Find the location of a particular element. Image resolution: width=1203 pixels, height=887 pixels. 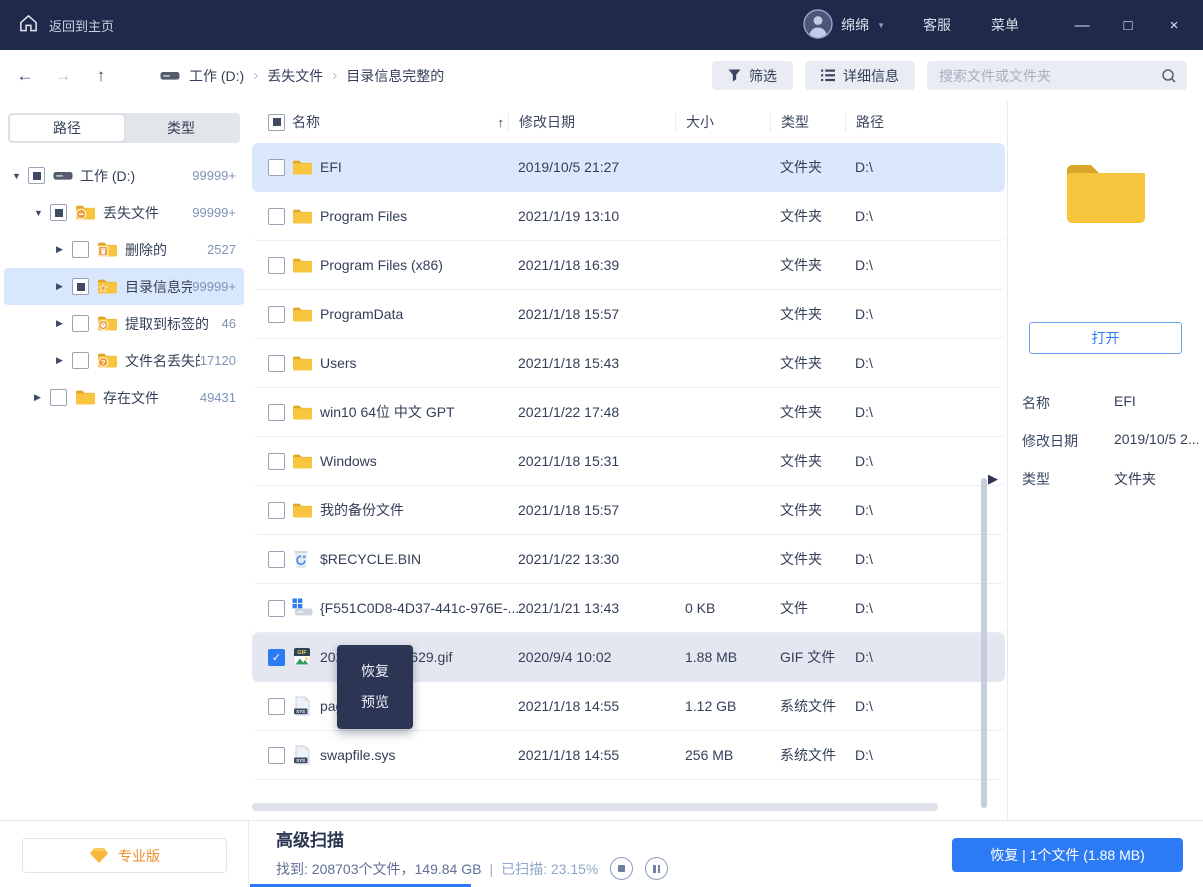

preview-panel: 打开 名称 EFI 修改日期 2019/10/5 2... 类型 文件夹 is located at coordinates (1105, 460).